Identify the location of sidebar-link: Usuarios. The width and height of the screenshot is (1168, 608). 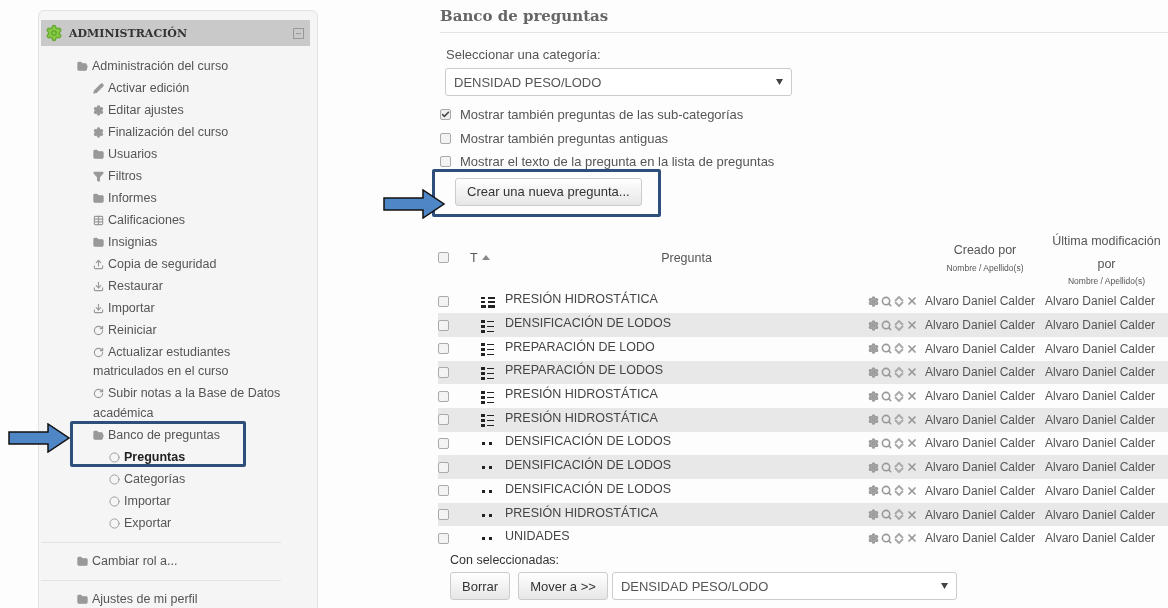
(193, 154).